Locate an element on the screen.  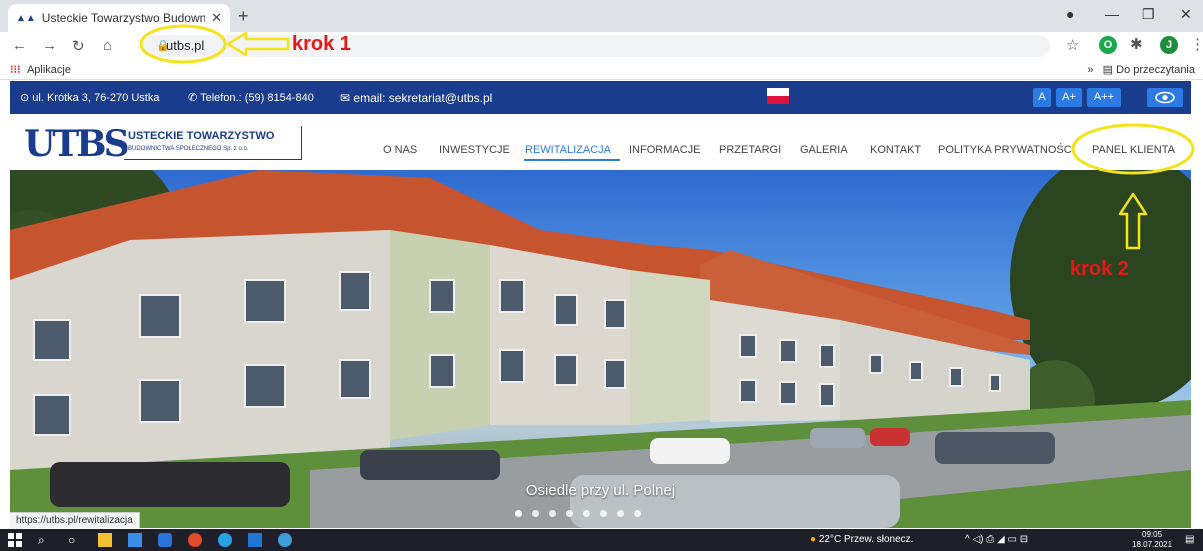
nav-inwestycje: INWESTYCJE is located at coordinates (474, 150).